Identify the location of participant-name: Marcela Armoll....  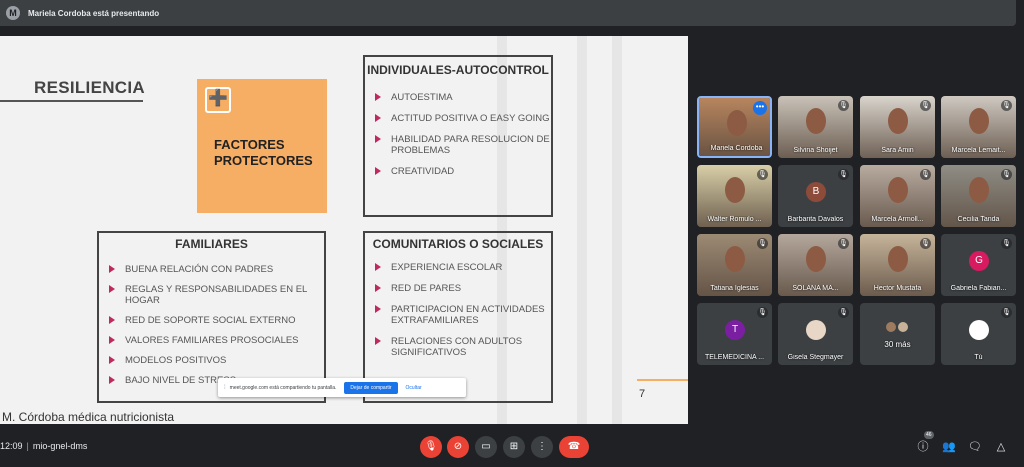
(897, 219).